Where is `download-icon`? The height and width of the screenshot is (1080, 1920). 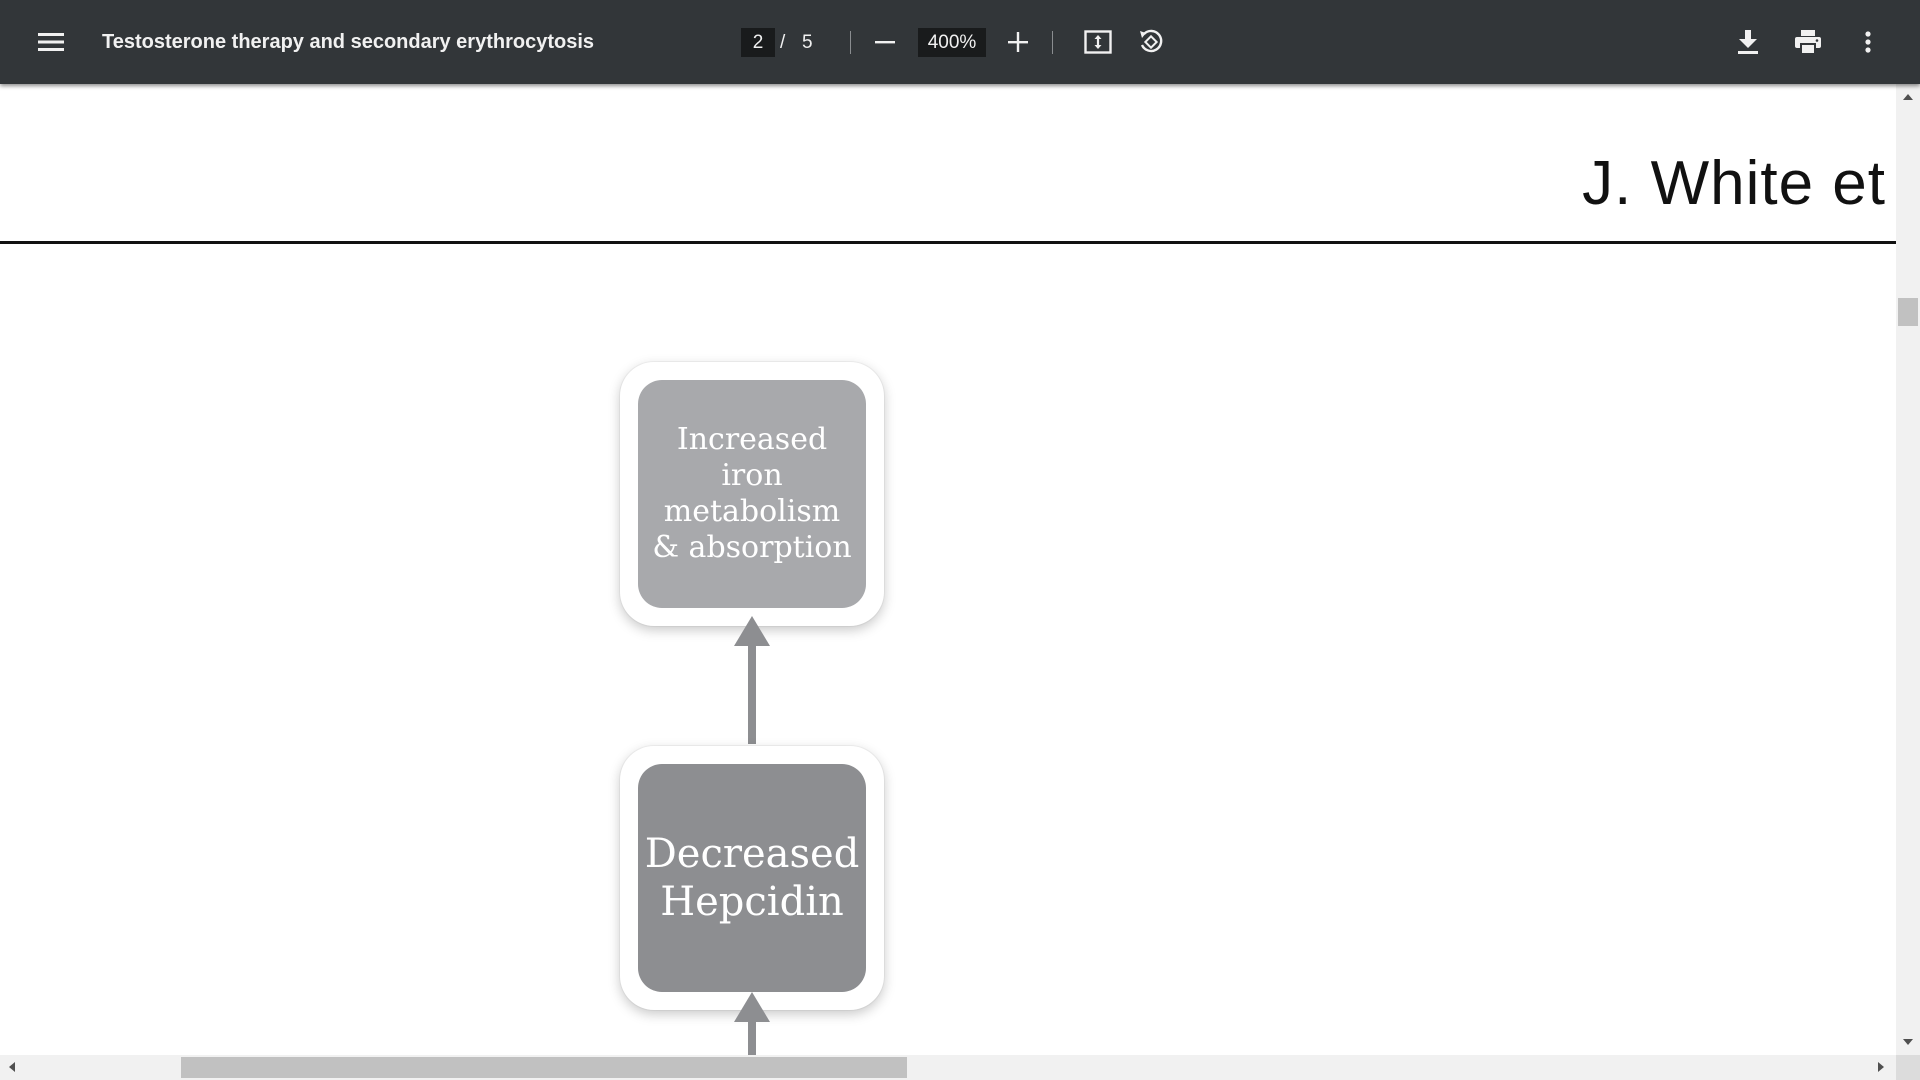
download-icon is located at coordinates (1748, 42).